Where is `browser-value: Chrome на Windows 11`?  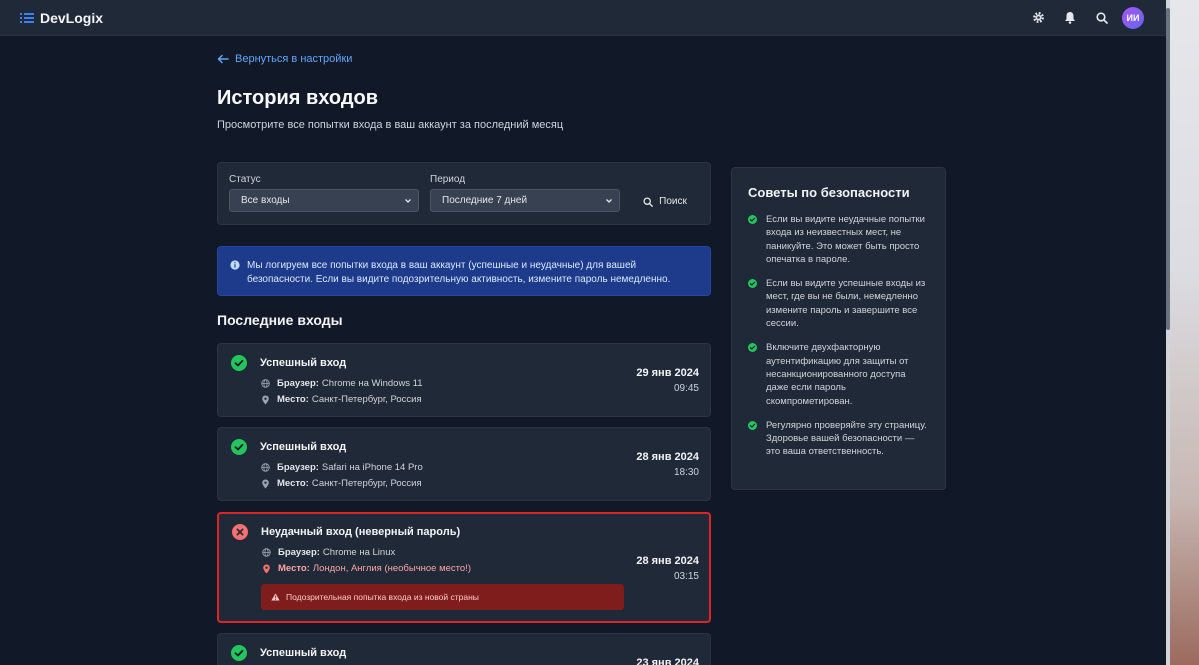 browser-value: Chrome на Windows 11 is located at coordinates (372, 383).